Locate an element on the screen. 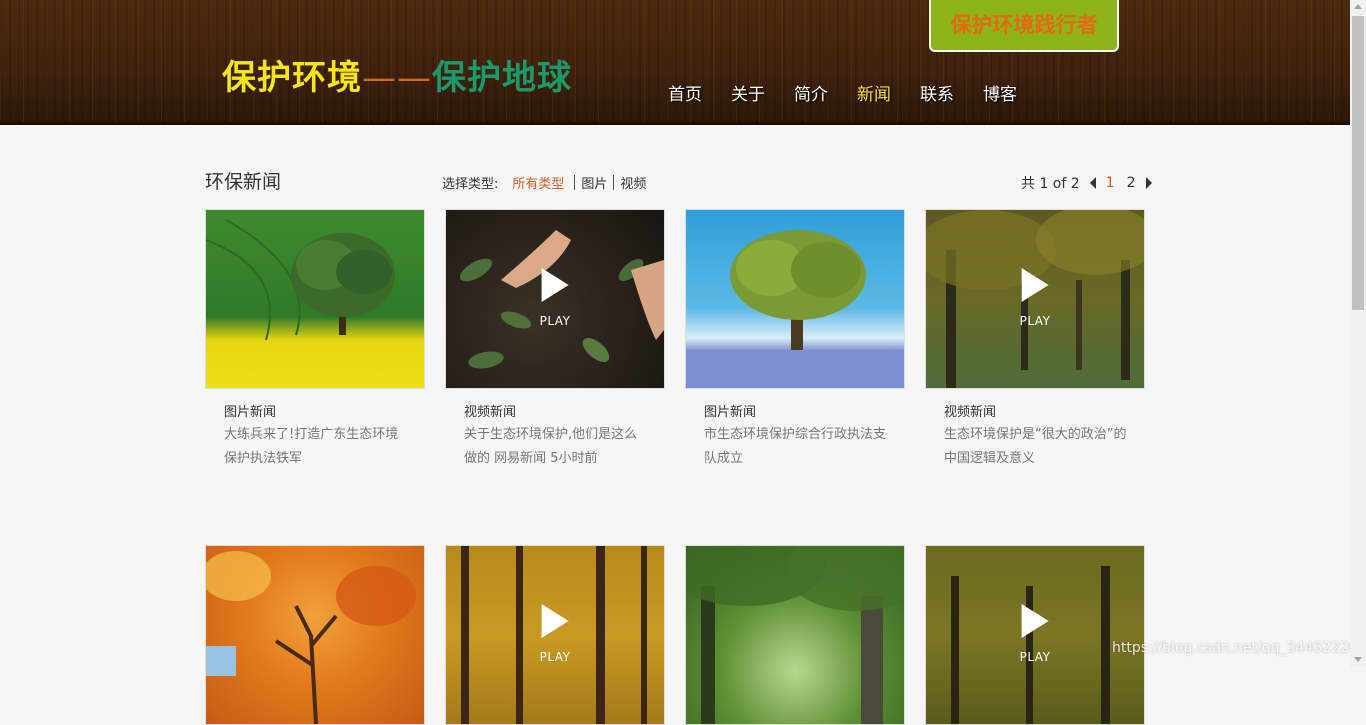 The image size is (1366, 725). filter-label: 选择类型: is located at coordinates (470, 184).